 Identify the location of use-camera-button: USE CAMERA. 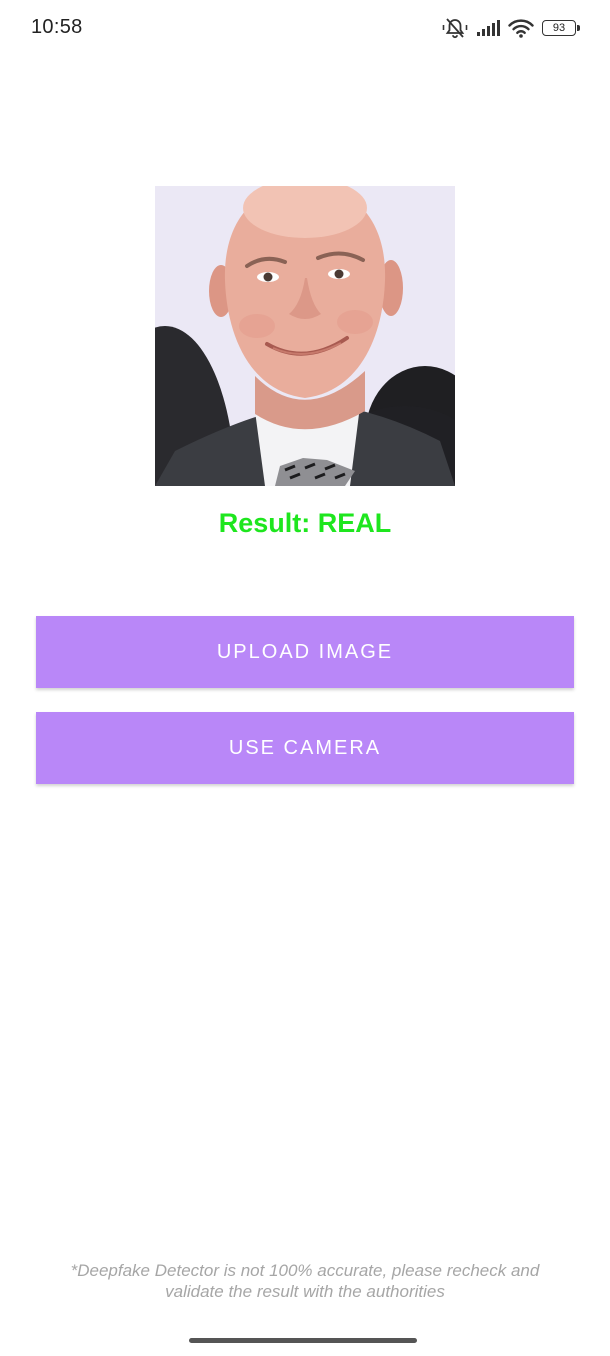
(305, 748).